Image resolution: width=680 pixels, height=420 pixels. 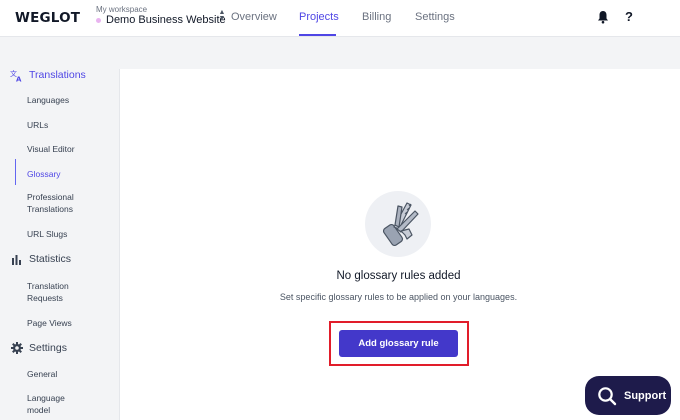 What do you see at coordinates (645, 395) in the screenshot?
I see `support-label: Support` at bounding box center [645, 395].